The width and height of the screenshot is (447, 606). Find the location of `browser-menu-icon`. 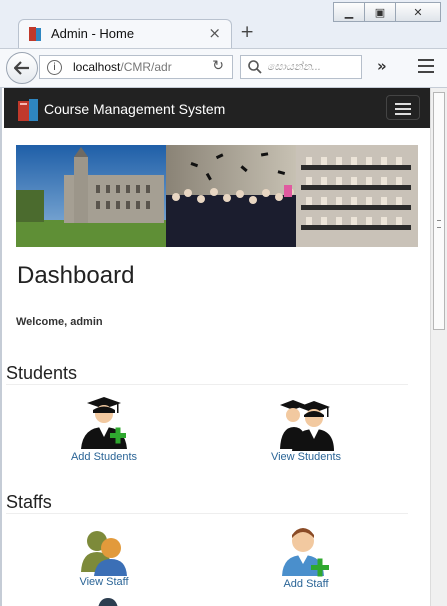

browser-menu-icon is located at coordinates (426, 66).